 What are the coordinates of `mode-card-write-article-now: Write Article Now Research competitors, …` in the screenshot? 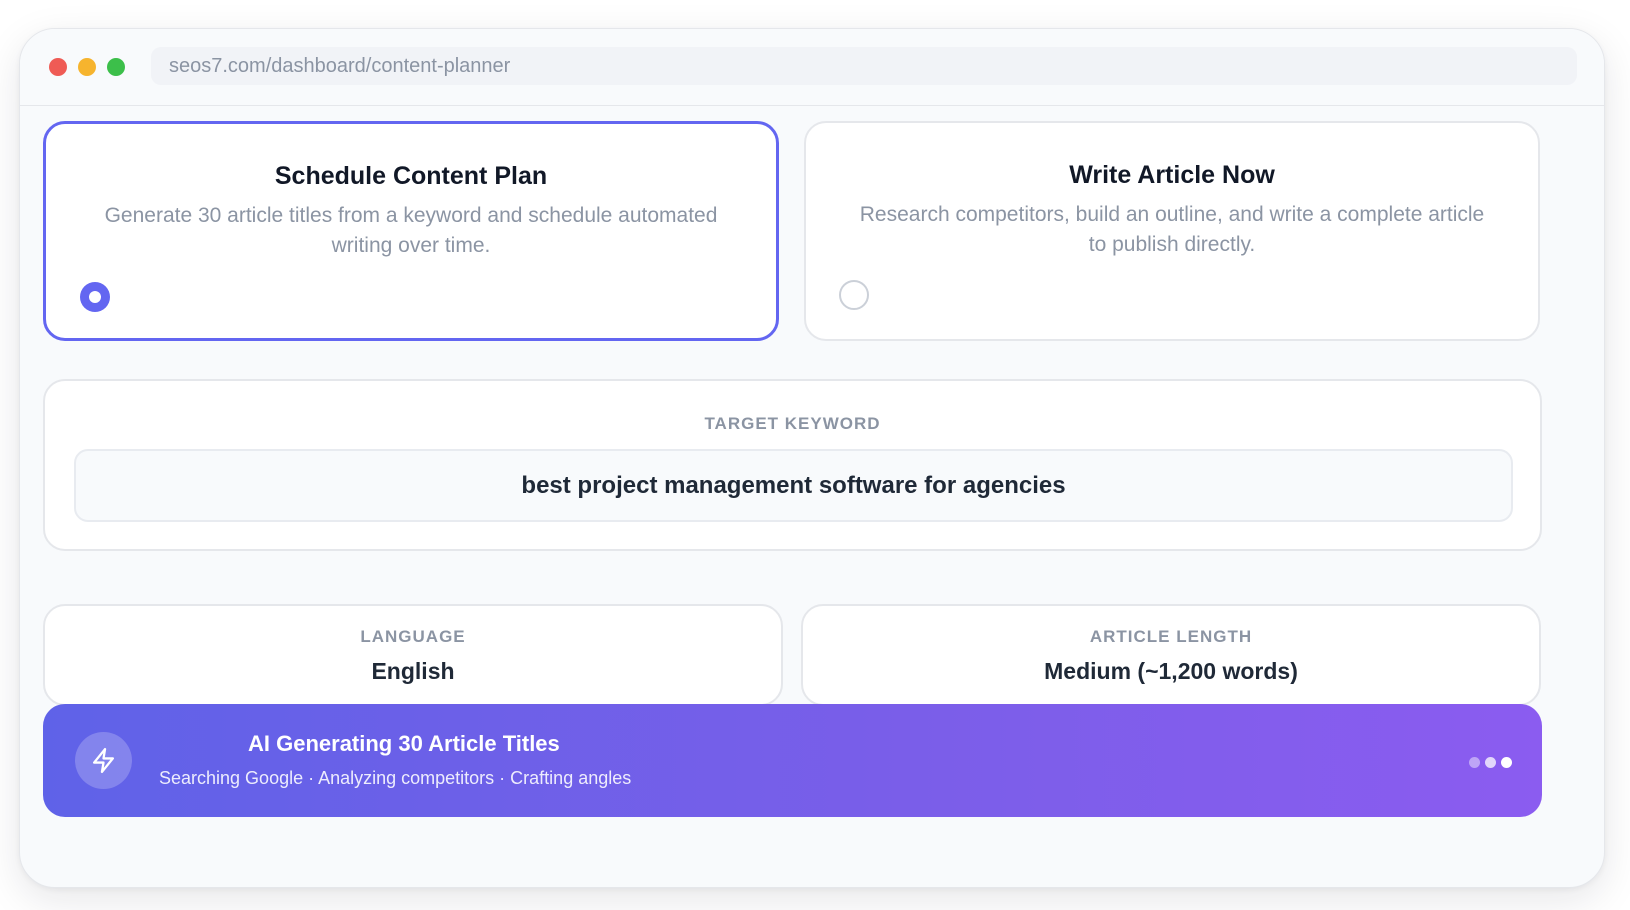 It's located at (1172, 231).